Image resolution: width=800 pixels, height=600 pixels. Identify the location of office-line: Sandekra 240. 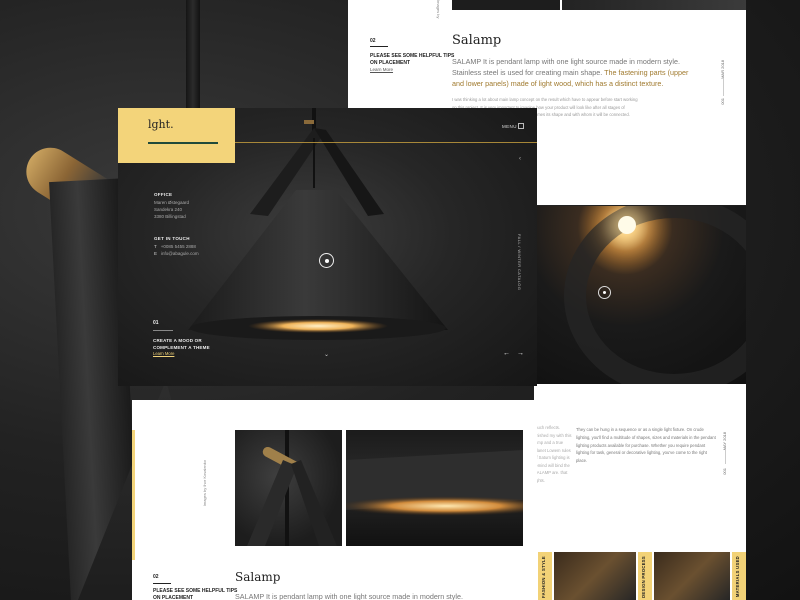
(168, 209).